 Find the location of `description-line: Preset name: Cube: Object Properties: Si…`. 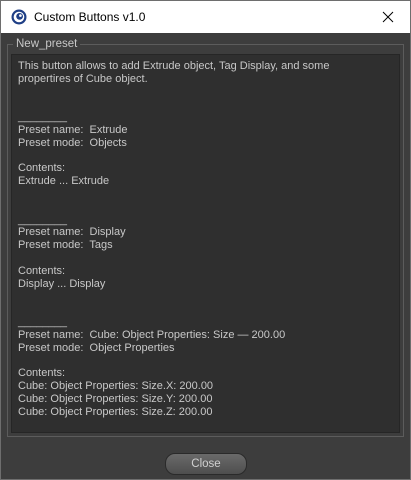

description-line: Preset name: Cube: Object Properties: Si… is located at coordinates (152, 334).